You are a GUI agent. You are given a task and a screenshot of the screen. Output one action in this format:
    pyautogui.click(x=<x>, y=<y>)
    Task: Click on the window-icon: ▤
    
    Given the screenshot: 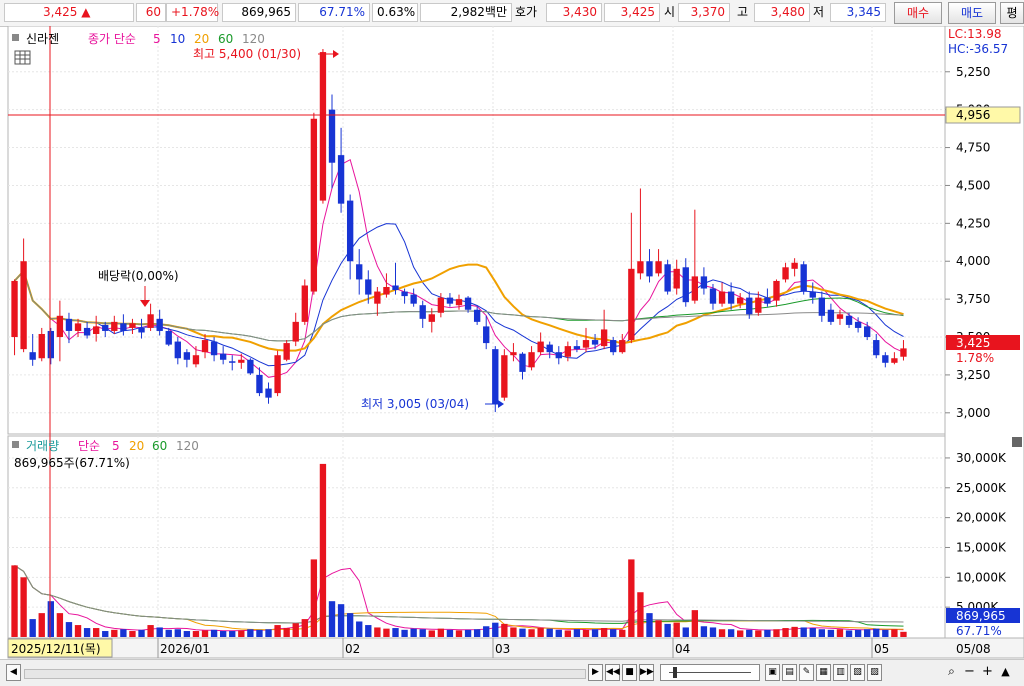 What is the action you would take?
    pyautogui.click(x=789, y=672)
    